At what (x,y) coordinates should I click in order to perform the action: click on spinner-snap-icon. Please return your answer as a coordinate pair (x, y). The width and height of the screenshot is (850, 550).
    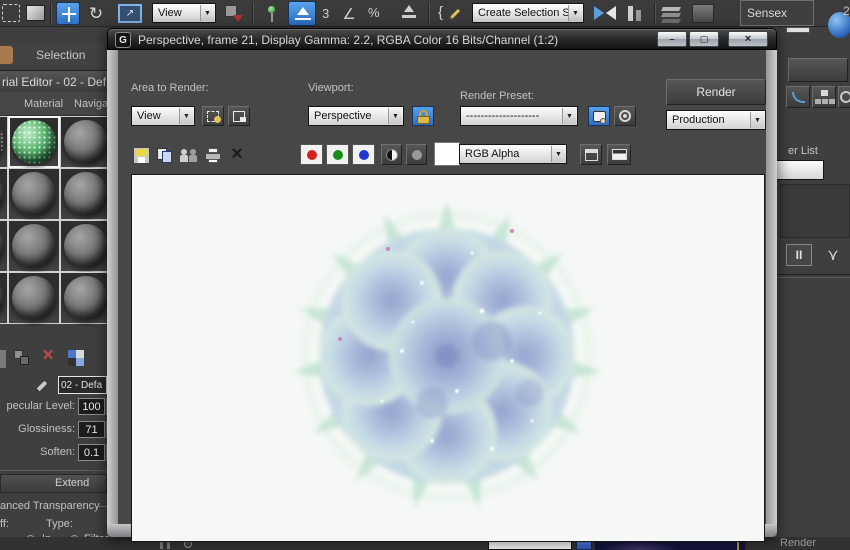
    Looking at the image, I should click on (409, 13).